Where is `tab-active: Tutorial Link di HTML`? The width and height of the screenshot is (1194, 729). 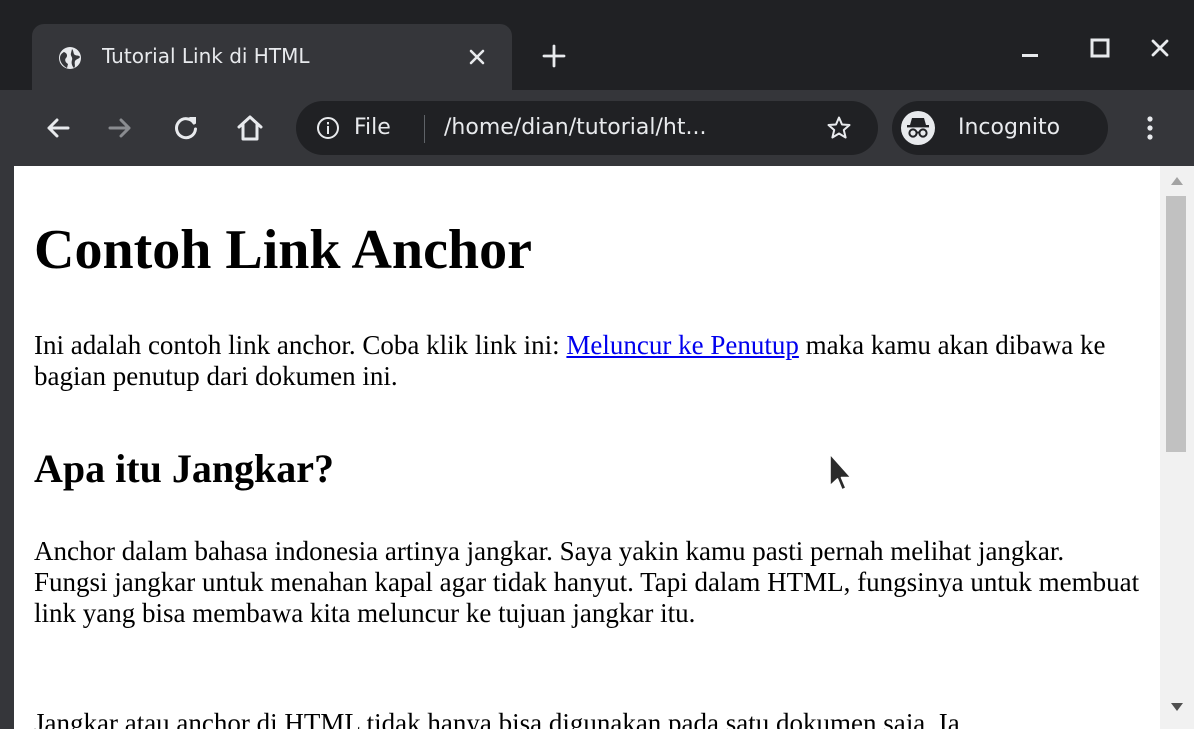
tab-active: Tutorial Link di HTML is located at coordinates (272, 57).